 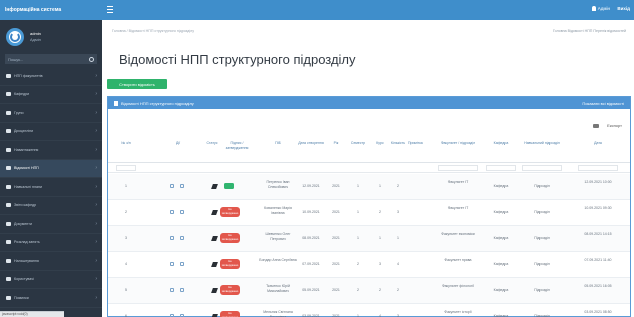 What do you see at coordinates (278, 143) in the screenshot?
I see `column-header: ПІБ` at bounding box center [278, 143].